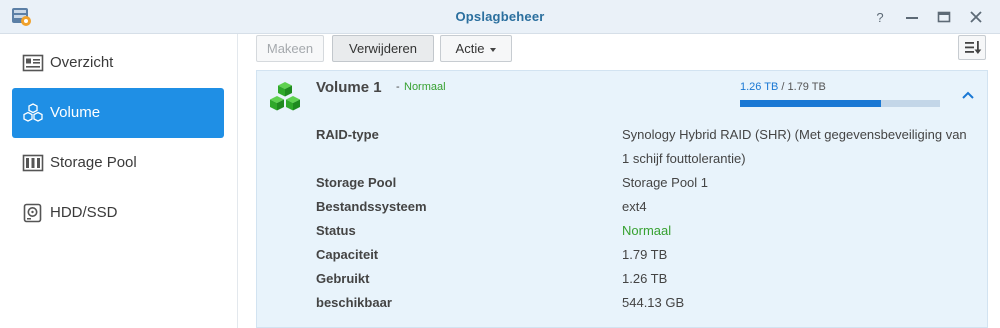 The width and height of the screenshot is (1000, 328). I want to click on volume-status: Normaal, so click(425, 87).